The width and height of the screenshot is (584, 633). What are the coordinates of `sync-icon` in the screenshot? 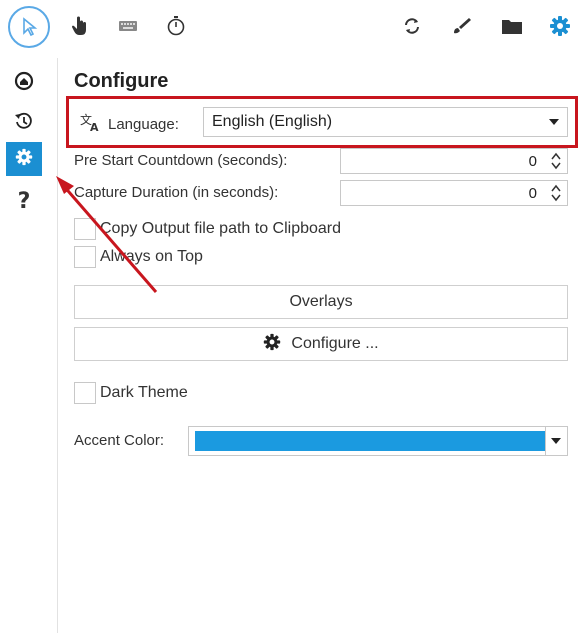 It's located at (412, 26).